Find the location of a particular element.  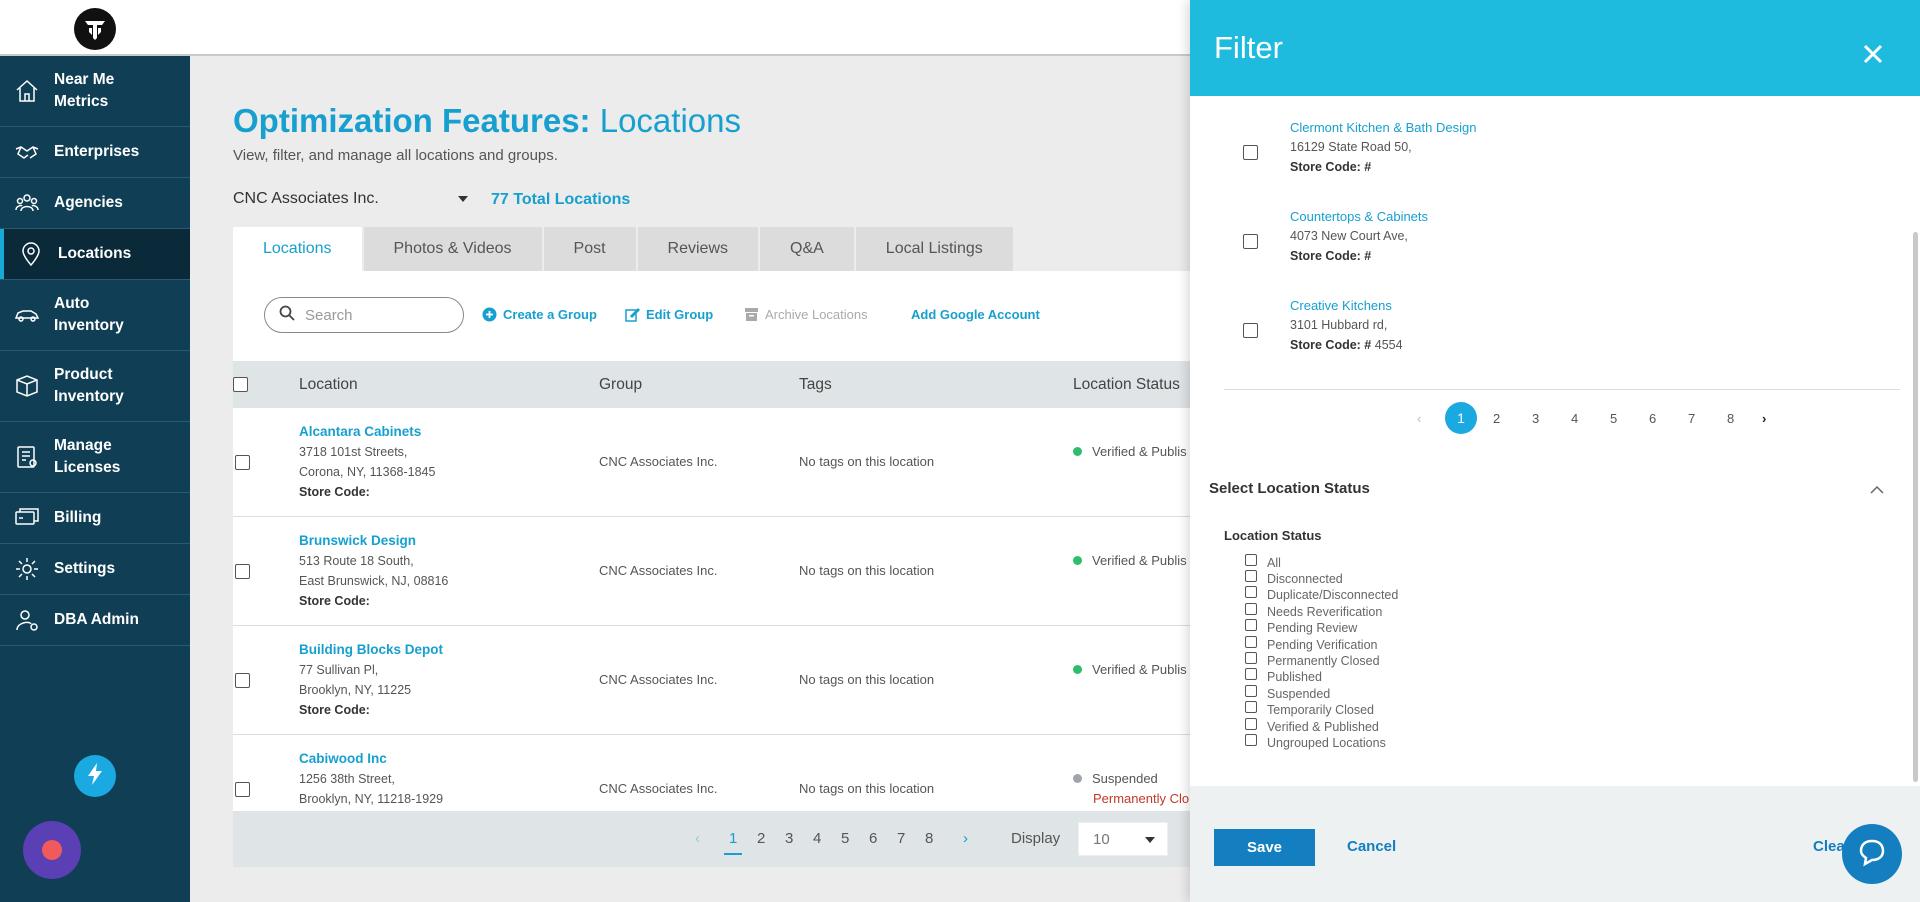

column-header-group: Group is located at coordinates (620, 385).